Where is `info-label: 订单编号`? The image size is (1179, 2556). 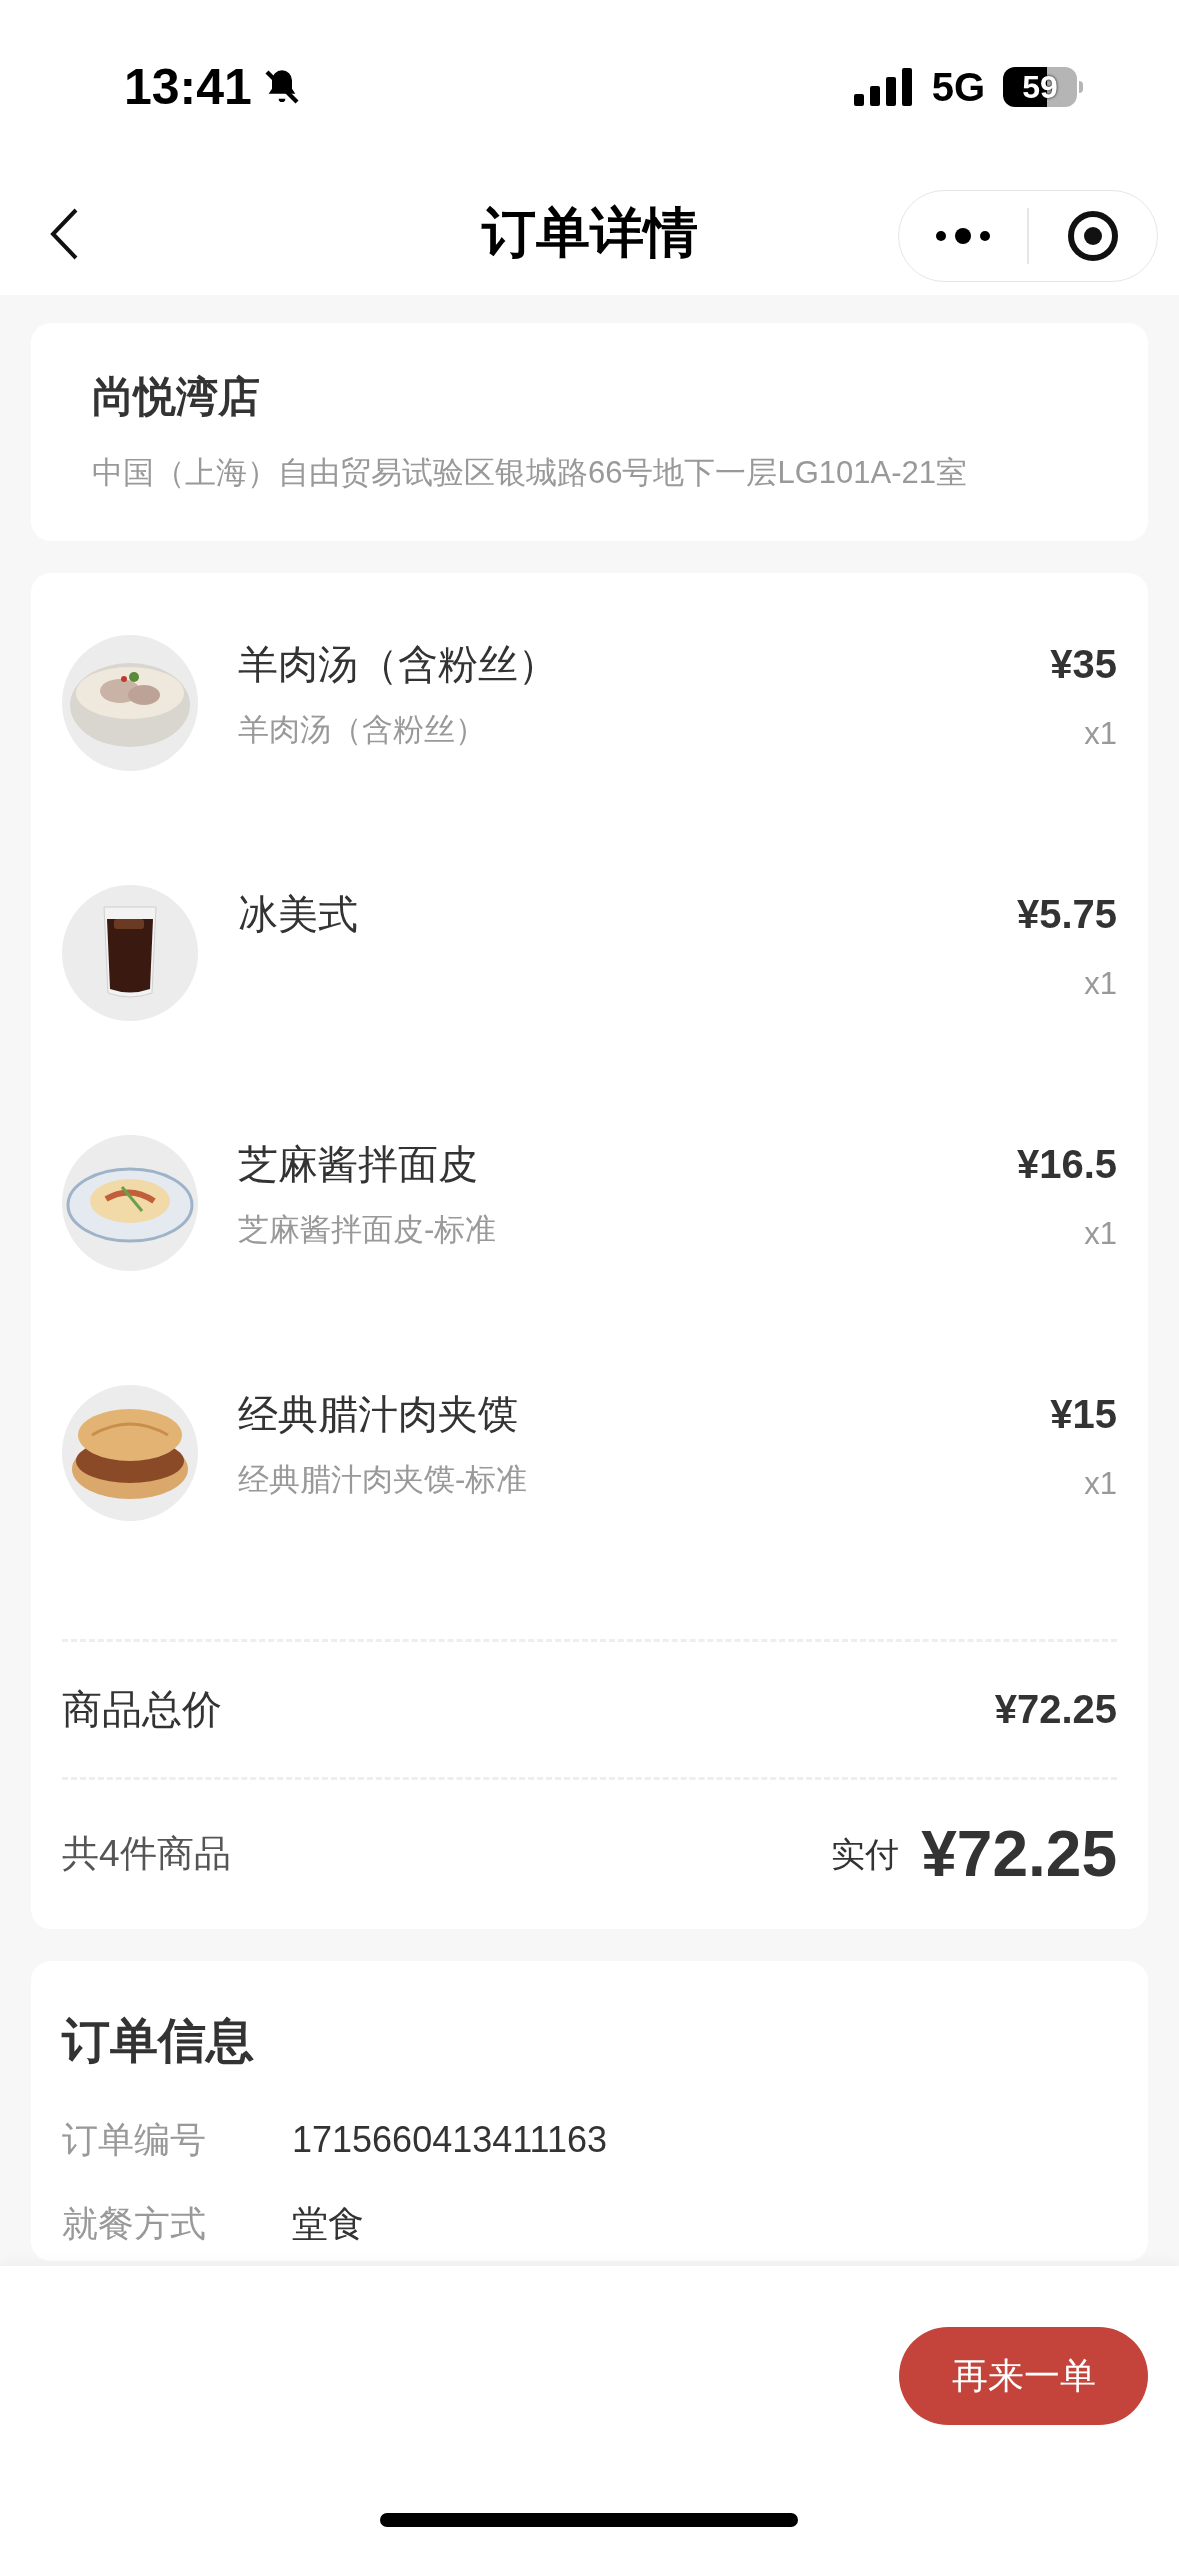
info-label: 订单编号 is located at coordinates (134, 2139).